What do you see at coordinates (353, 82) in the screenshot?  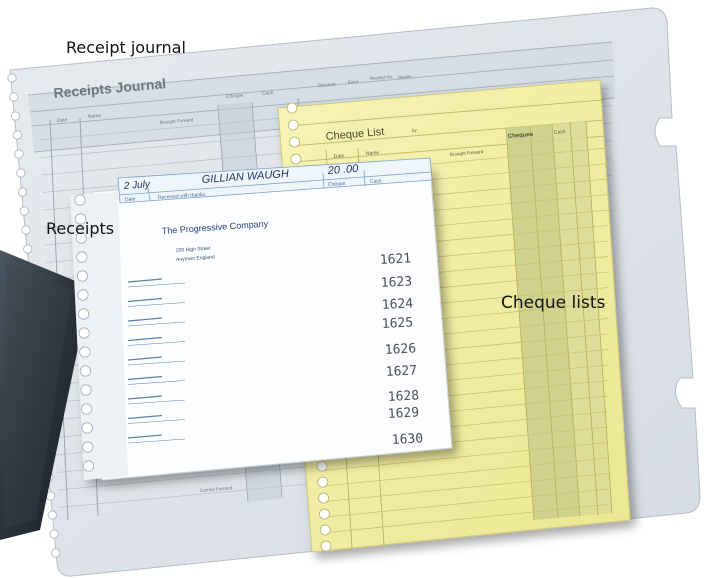 I see `journal-col-extra: Extra` at bounding box center [353, 82].